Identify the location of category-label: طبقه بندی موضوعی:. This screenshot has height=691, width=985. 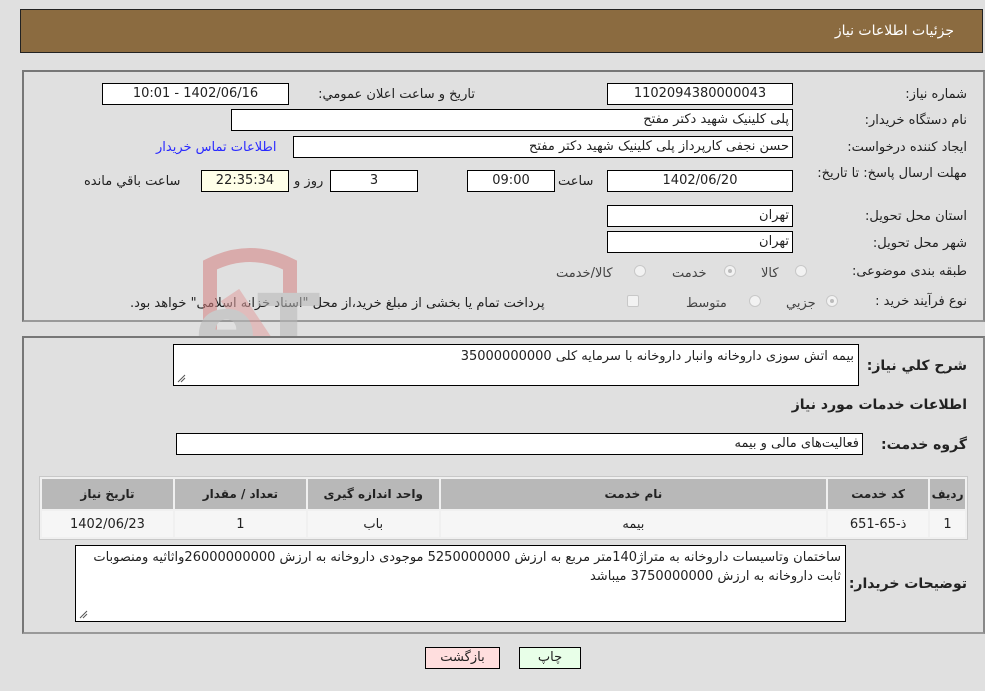
(909, 271).